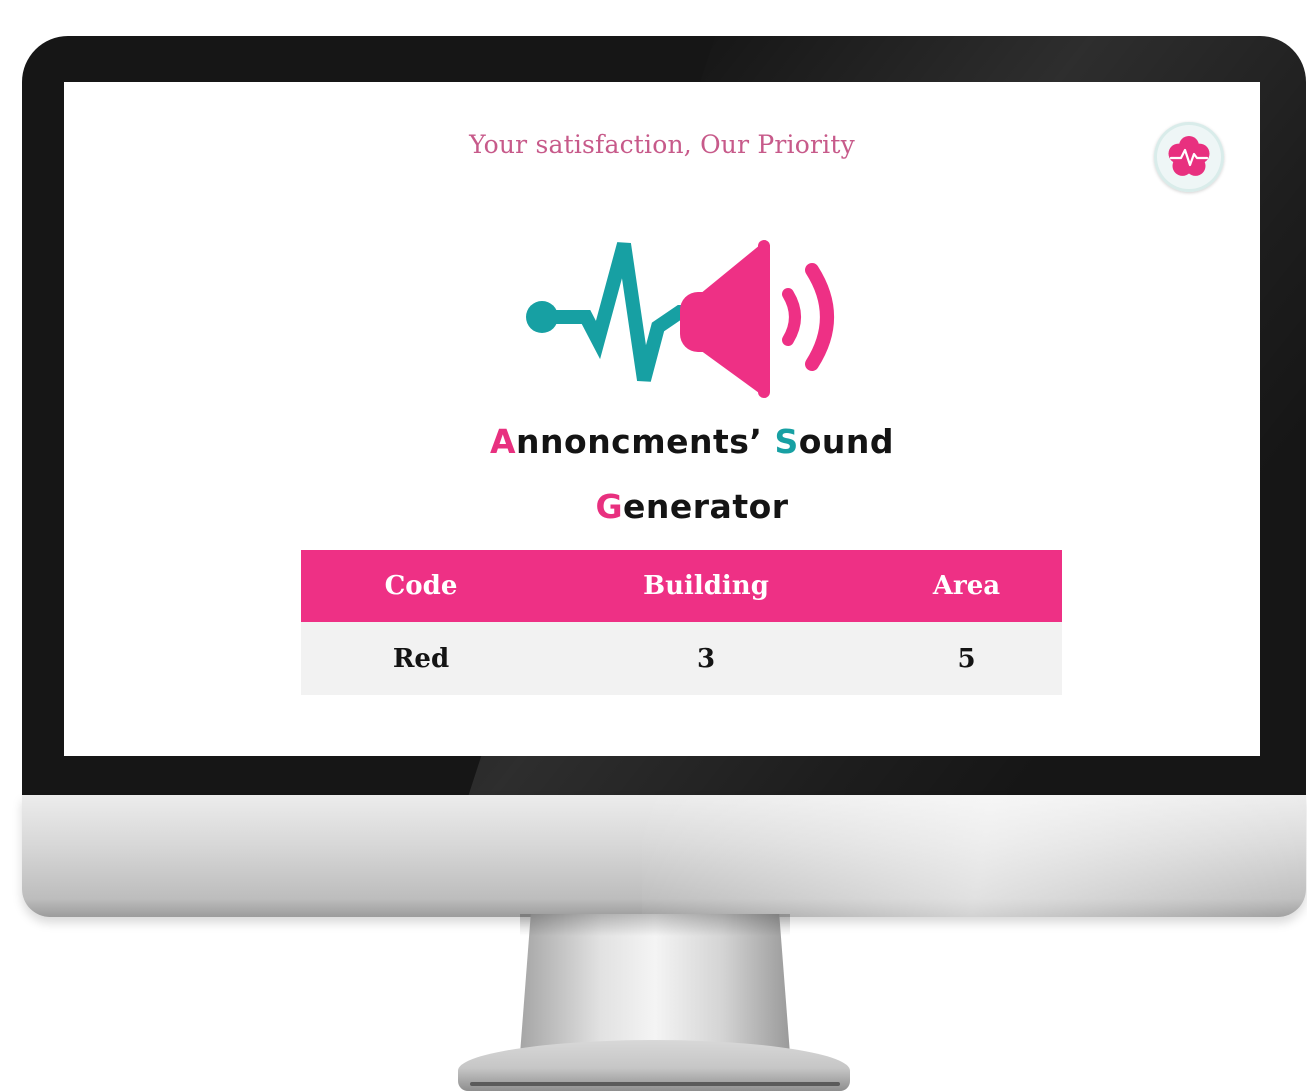 The image size is (1307, 1091). Describe the element at coordinates (706, 658) in the screenshot. I see `cell-building: 3` at that location.